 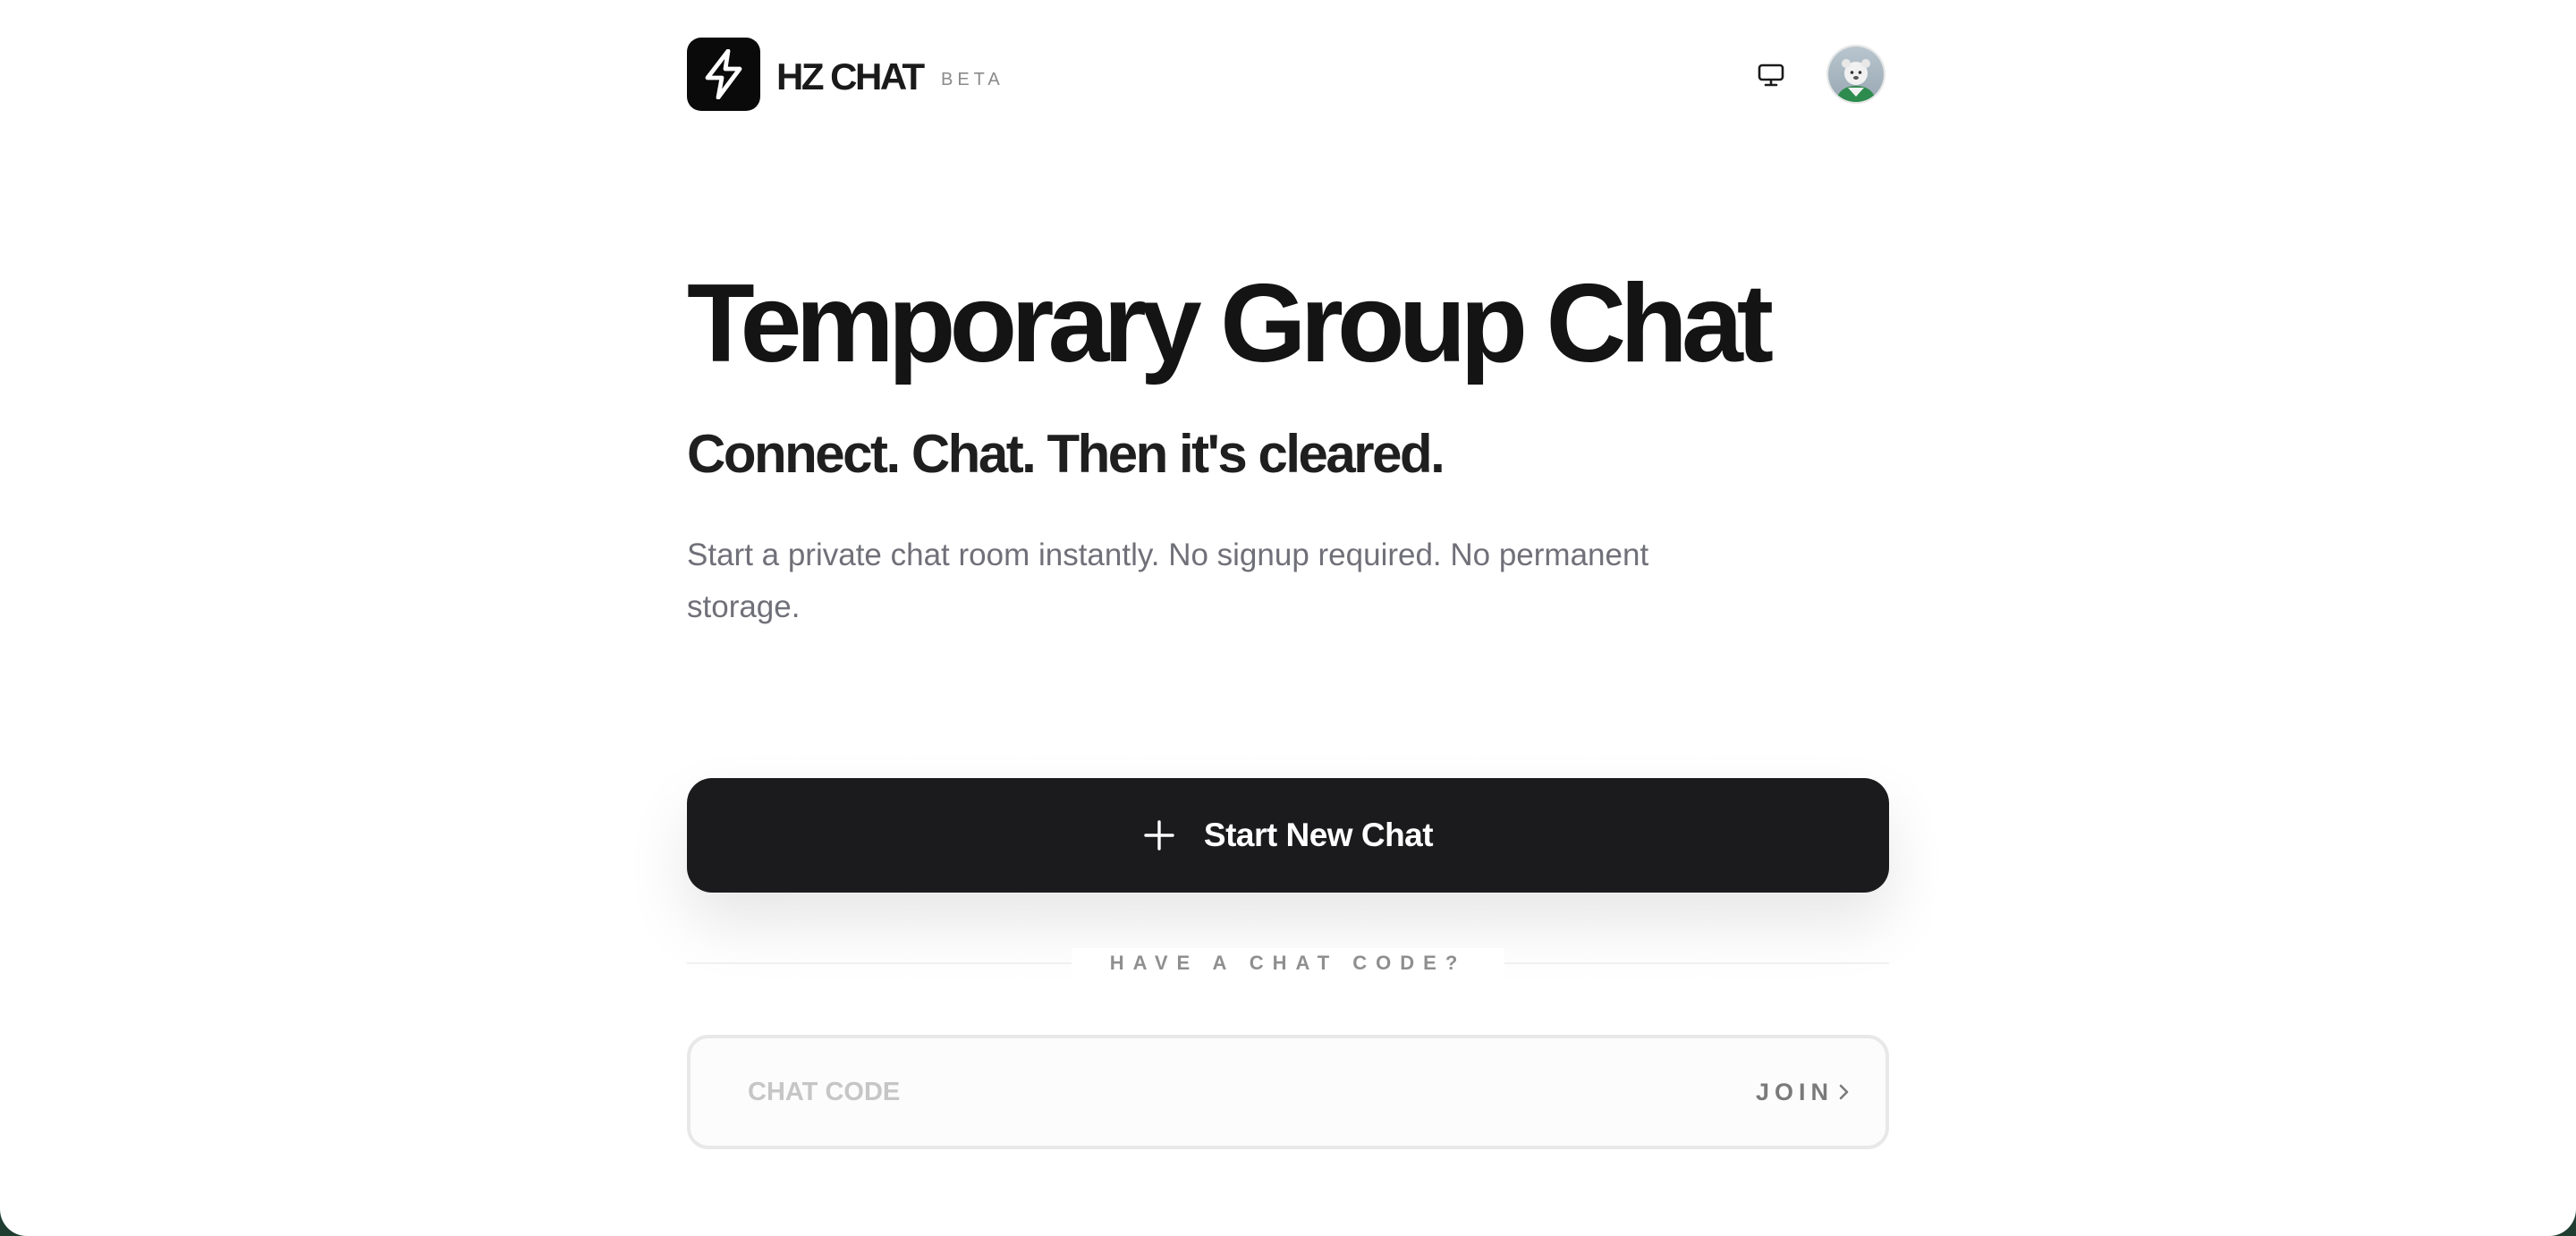 I want to click on chat-code-input, so click(x=1195, y=1092).